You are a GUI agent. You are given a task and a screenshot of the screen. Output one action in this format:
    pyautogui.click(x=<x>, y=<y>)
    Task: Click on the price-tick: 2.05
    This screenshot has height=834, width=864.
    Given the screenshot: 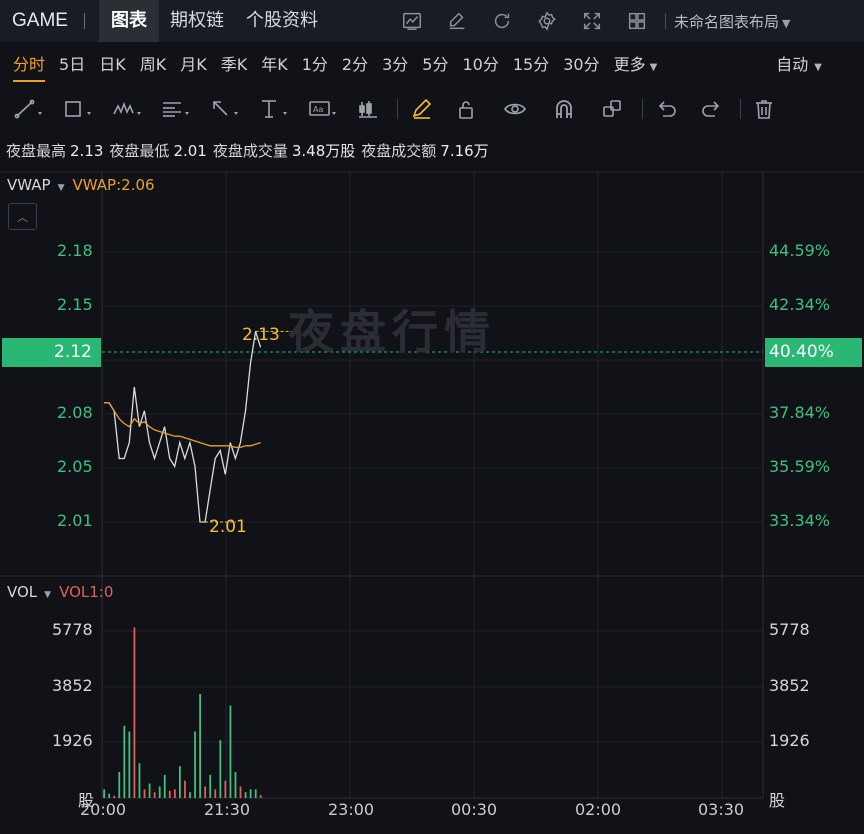 What is the action you would take?
    pyautogui.click(x=75, y=466)
    